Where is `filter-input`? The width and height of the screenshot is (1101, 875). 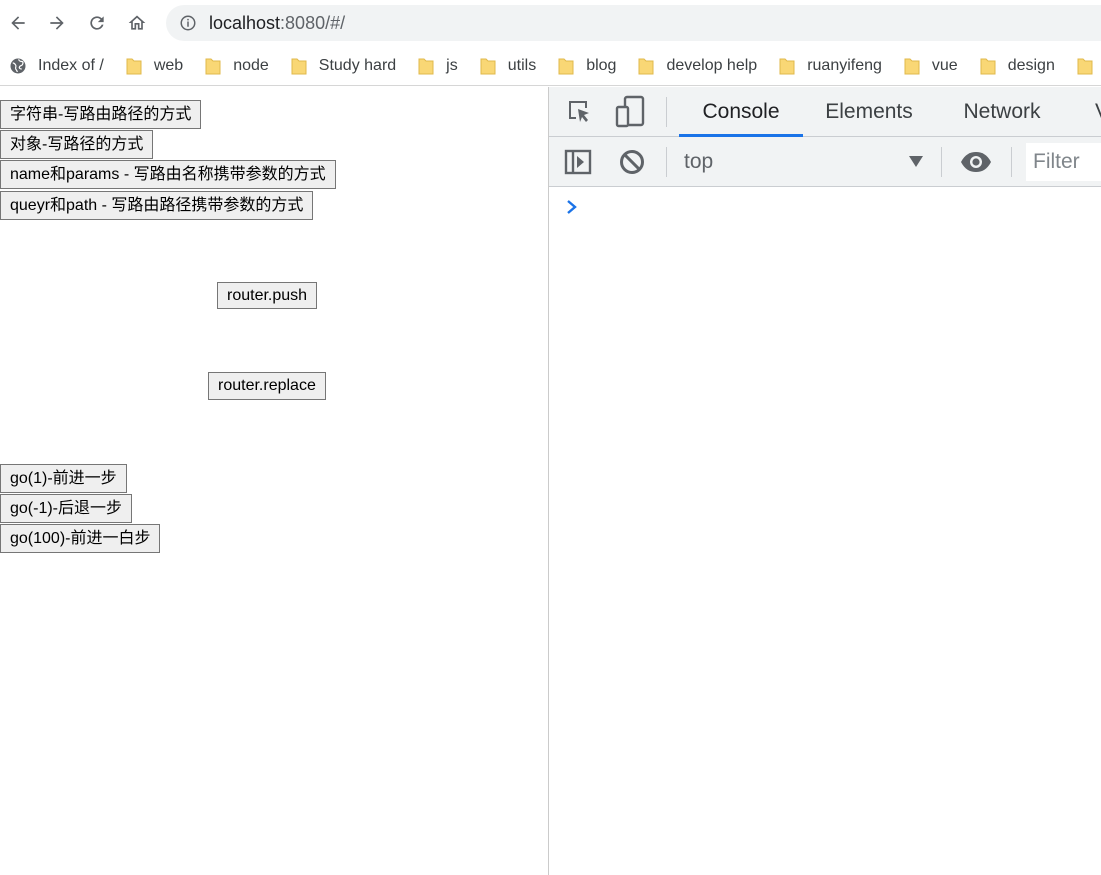 filter-input is located at coordinates (1063, 162).